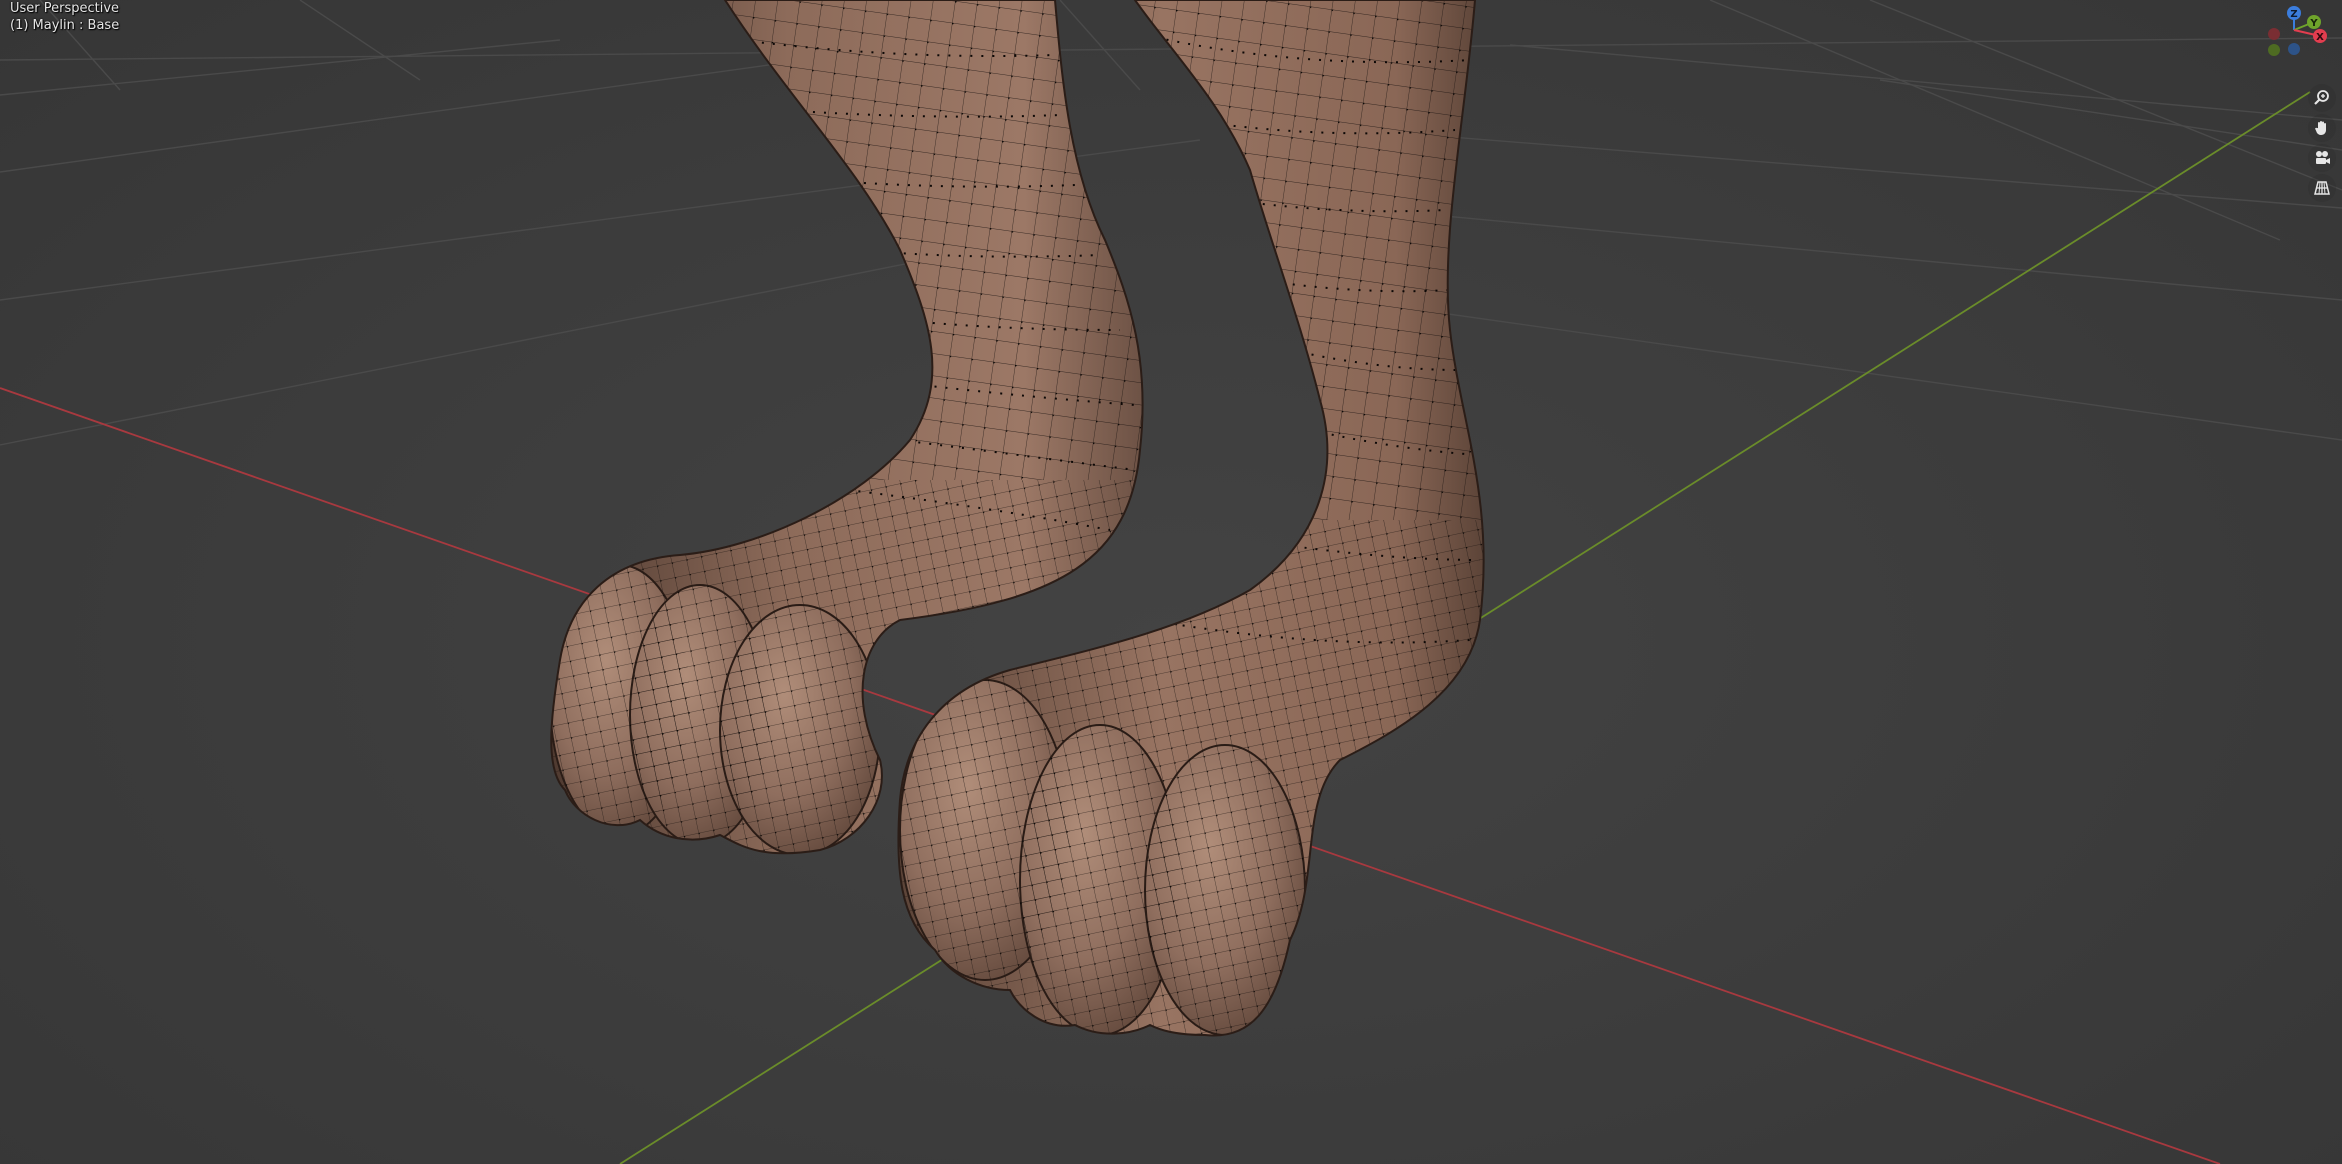 The height and width of the screenshot is (1164, 2342). I want to click on neg-z-axis-handle, so click(2294, 49).